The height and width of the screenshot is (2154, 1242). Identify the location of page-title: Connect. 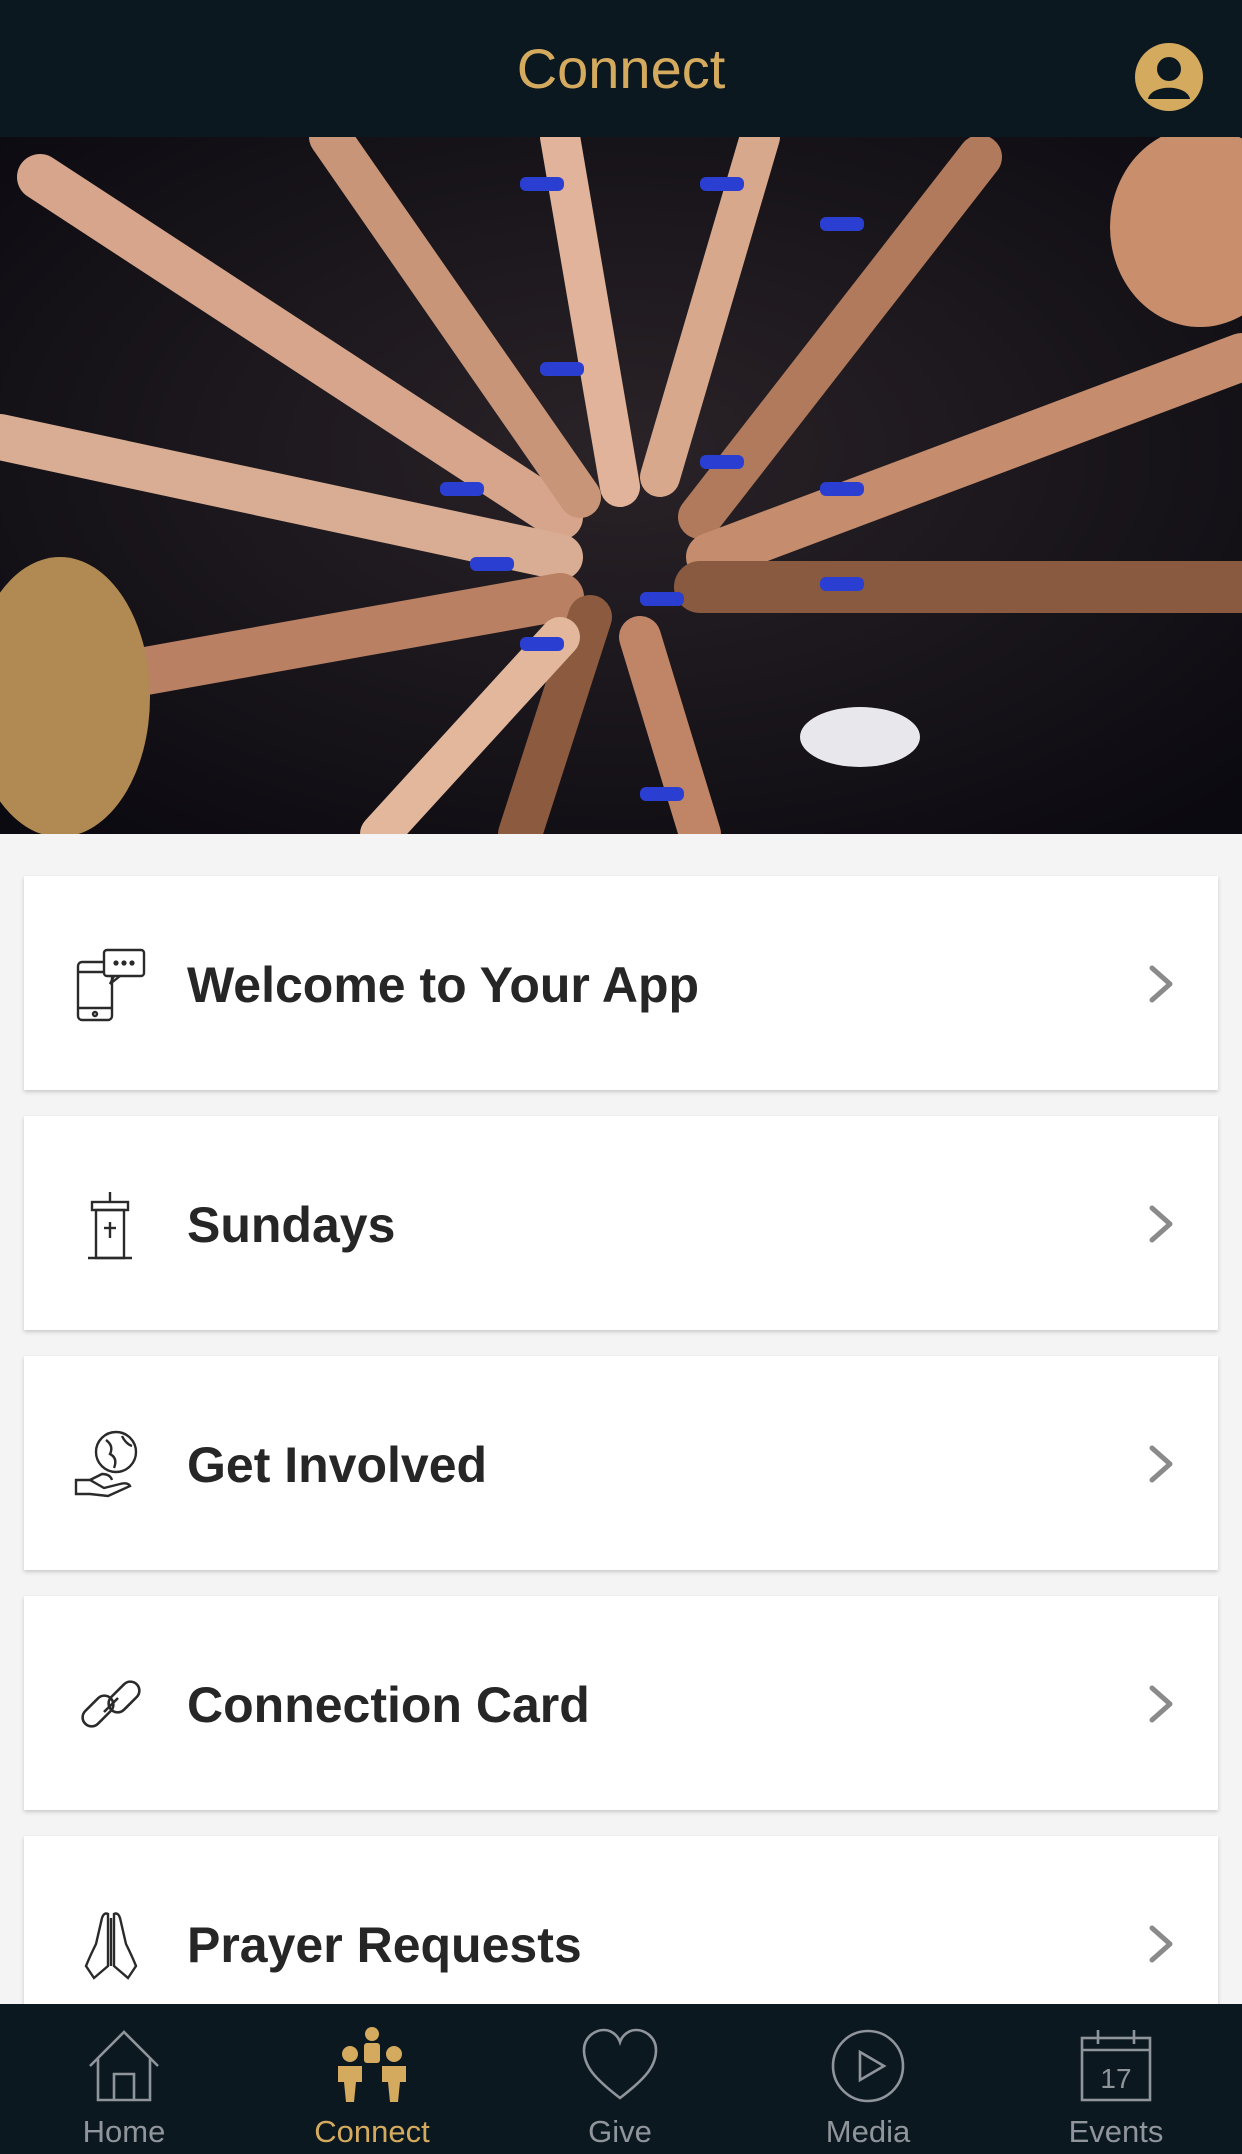
(621, 68).